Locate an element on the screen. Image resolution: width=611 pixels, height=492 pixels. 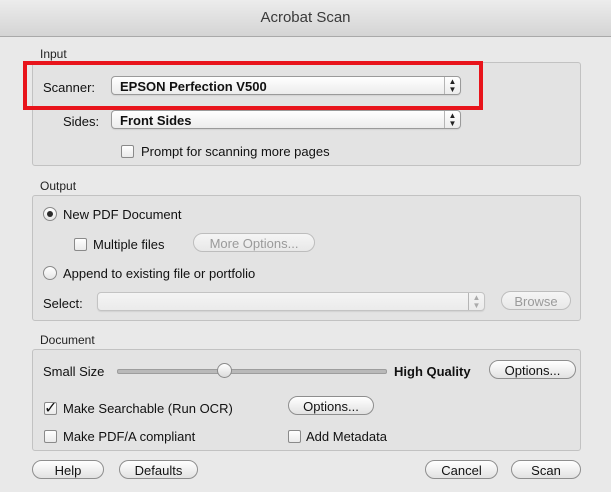
pdfa-label: Make PDF/A compliant is located at coordinates (129, 436).